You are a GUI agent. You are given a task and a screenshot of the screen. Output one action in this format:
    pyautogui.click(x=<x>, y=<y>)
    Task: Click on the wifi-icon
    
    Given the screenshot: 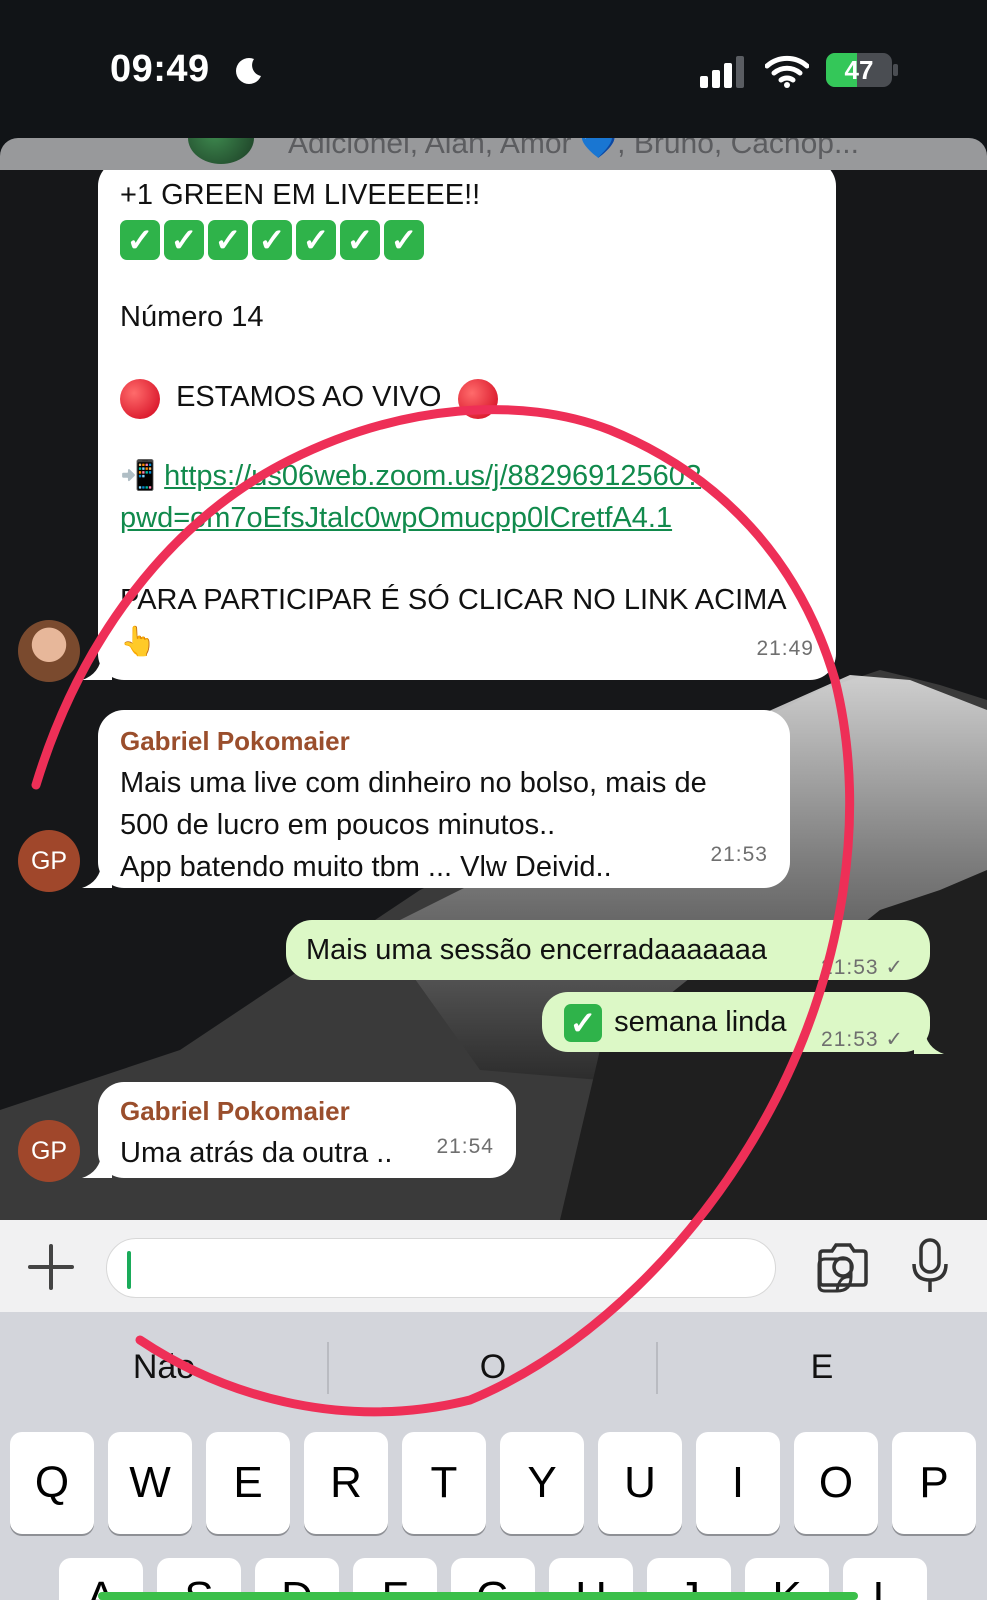 What is the action you would take?
    pyautogui.click(x=787, y=71)
    